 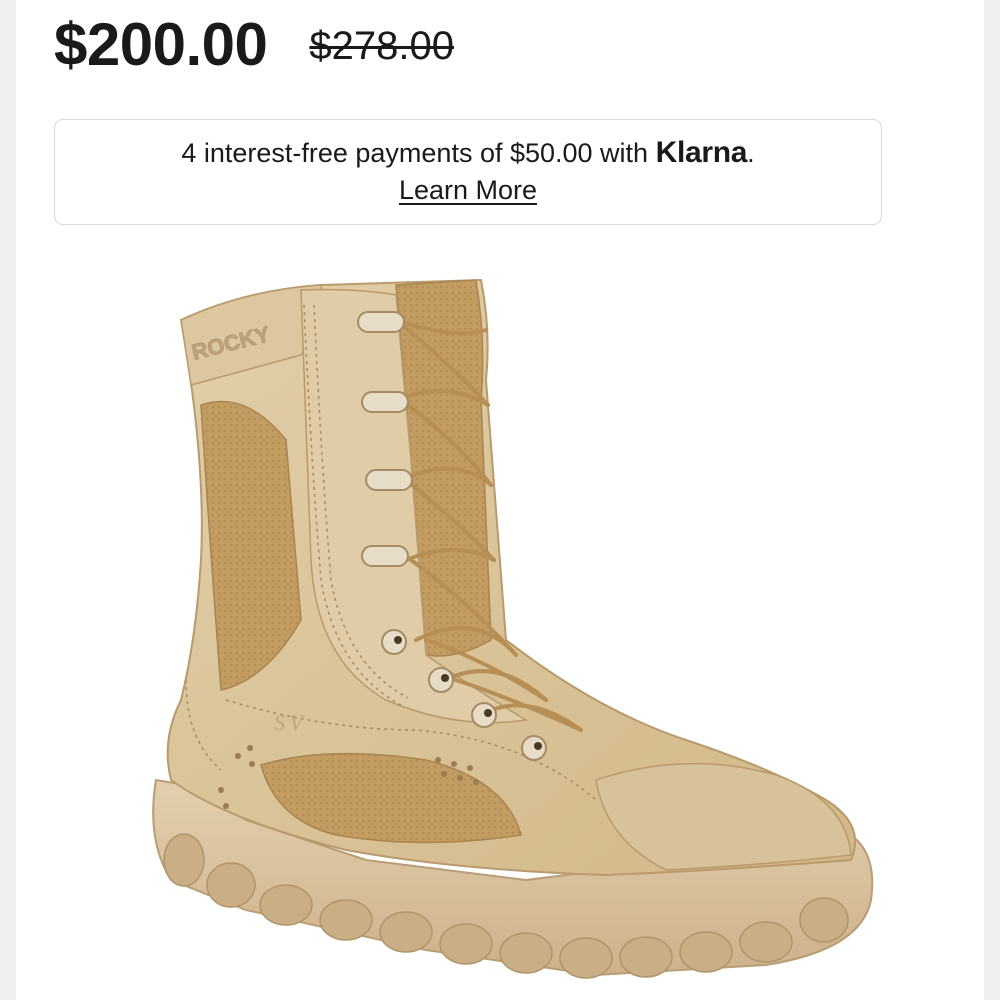 What do you see at coordinates (751, 153) in the screenshot?
I see `klarna-message-period: .` at bounding box center [751, 153].